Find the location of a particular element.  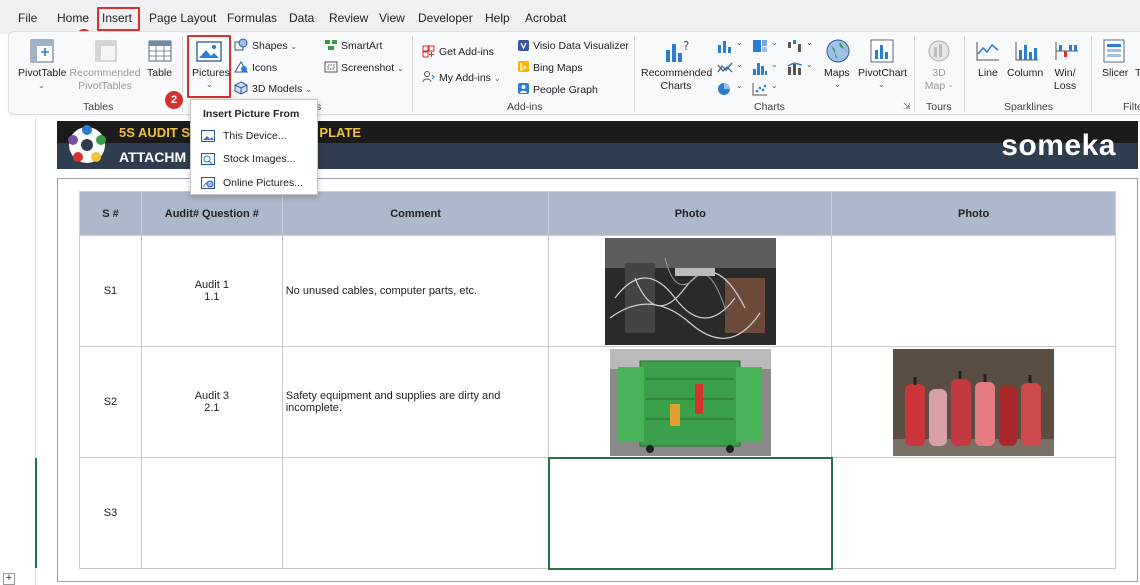

smartart-icon is located at coordinates (331, 45).